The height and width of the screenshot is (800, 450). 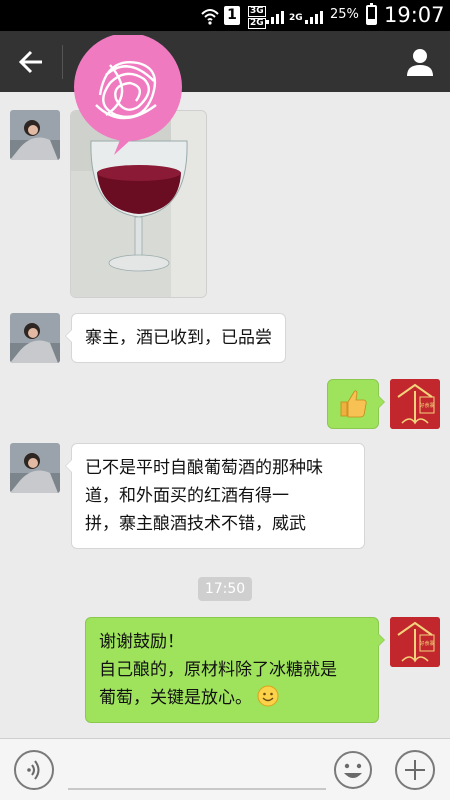 I want to click on plus-icon, so click(x=415, y=770).